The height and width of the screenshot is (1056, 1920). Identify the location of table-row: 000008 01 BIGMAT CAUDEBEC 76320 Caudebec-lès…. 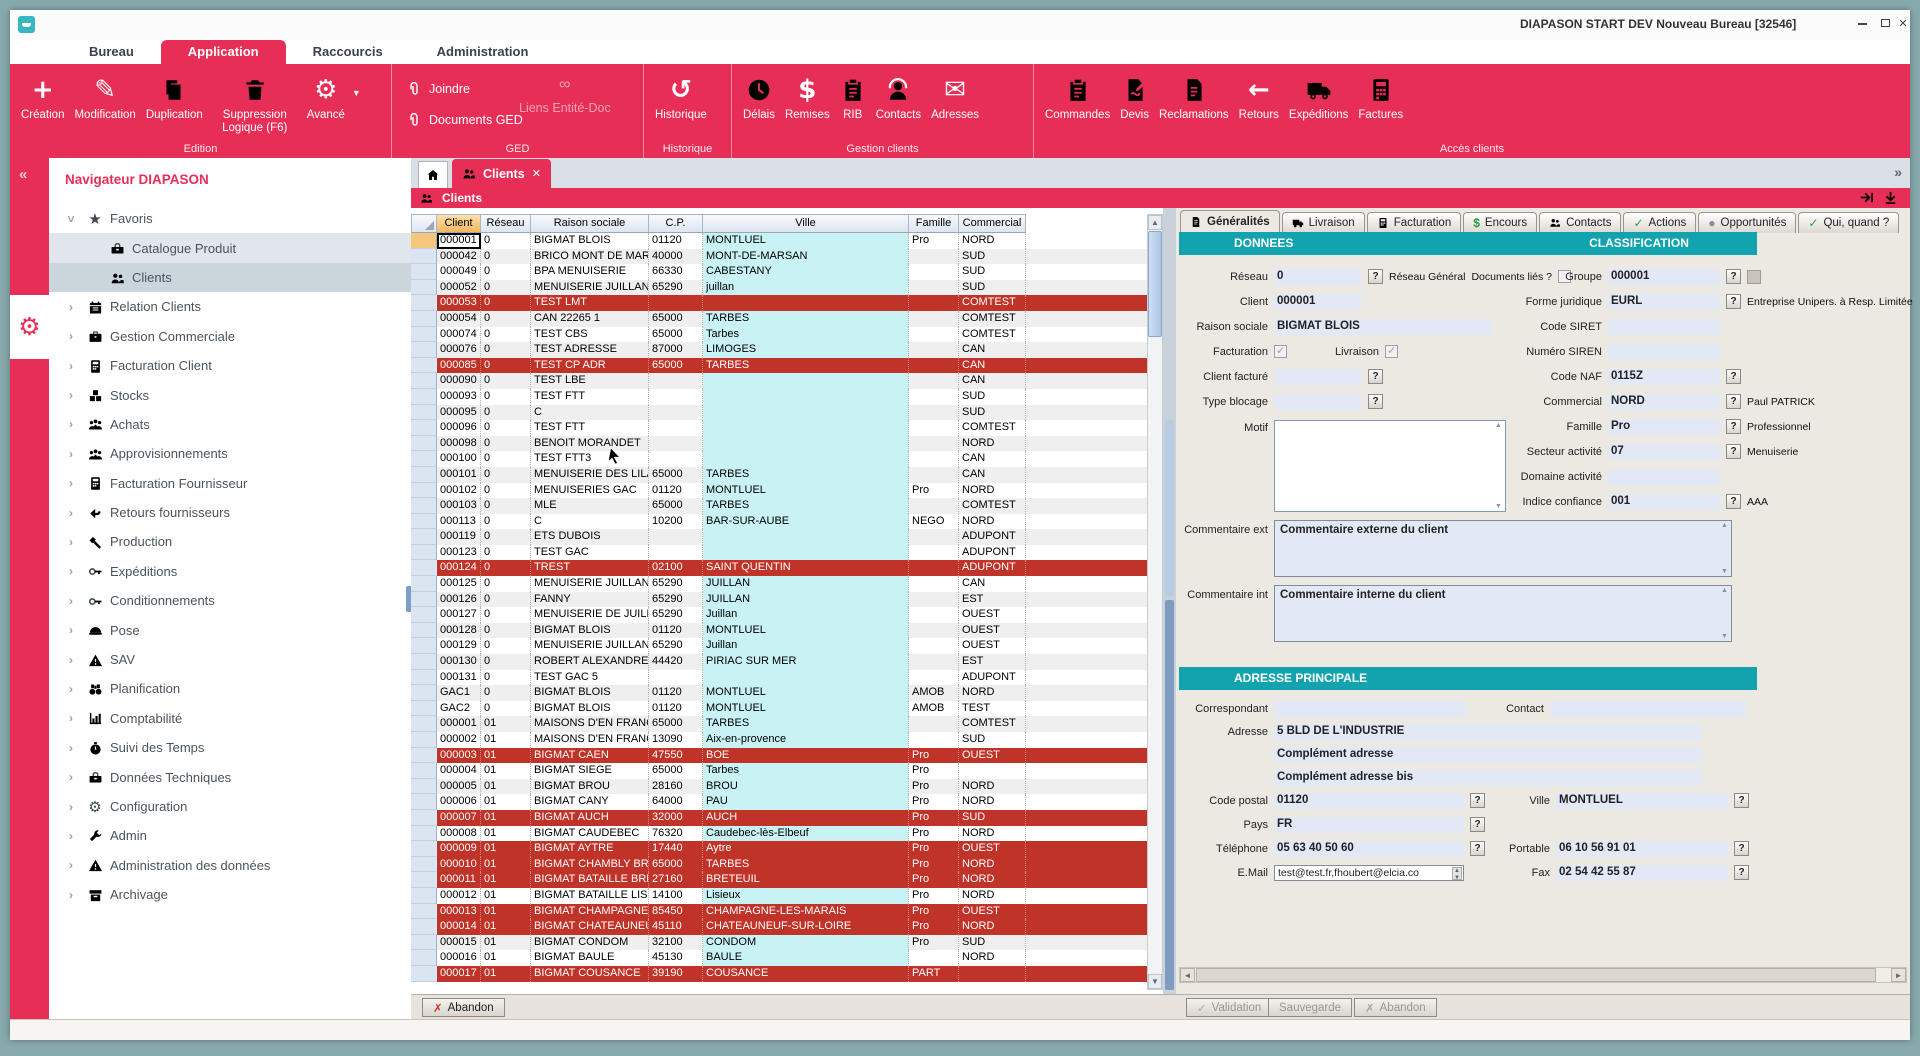
(787, 833).